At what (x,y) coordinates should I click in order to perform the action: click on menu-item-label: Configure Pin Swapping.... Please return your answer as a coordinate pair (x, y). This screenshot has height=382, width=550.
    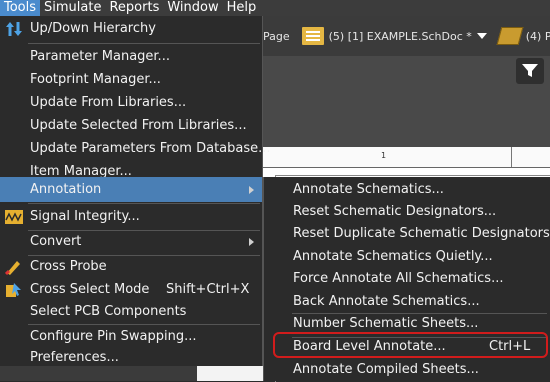
    Looking at the image, I should click on (113, 336).